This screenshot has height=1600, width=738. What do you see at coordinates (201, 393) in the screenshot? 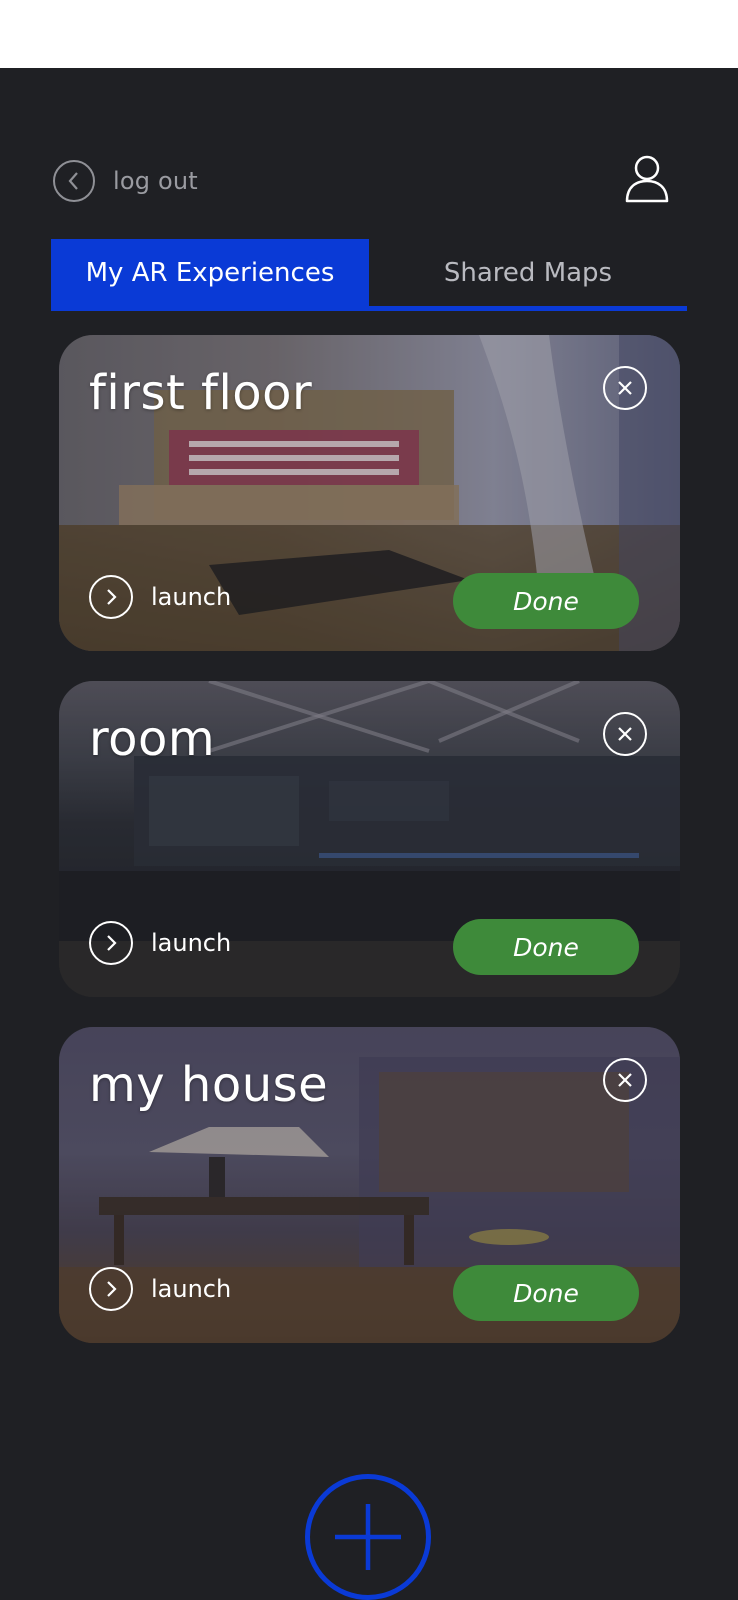
I see `experience-title: first floor` at bounding box center [201, 393].